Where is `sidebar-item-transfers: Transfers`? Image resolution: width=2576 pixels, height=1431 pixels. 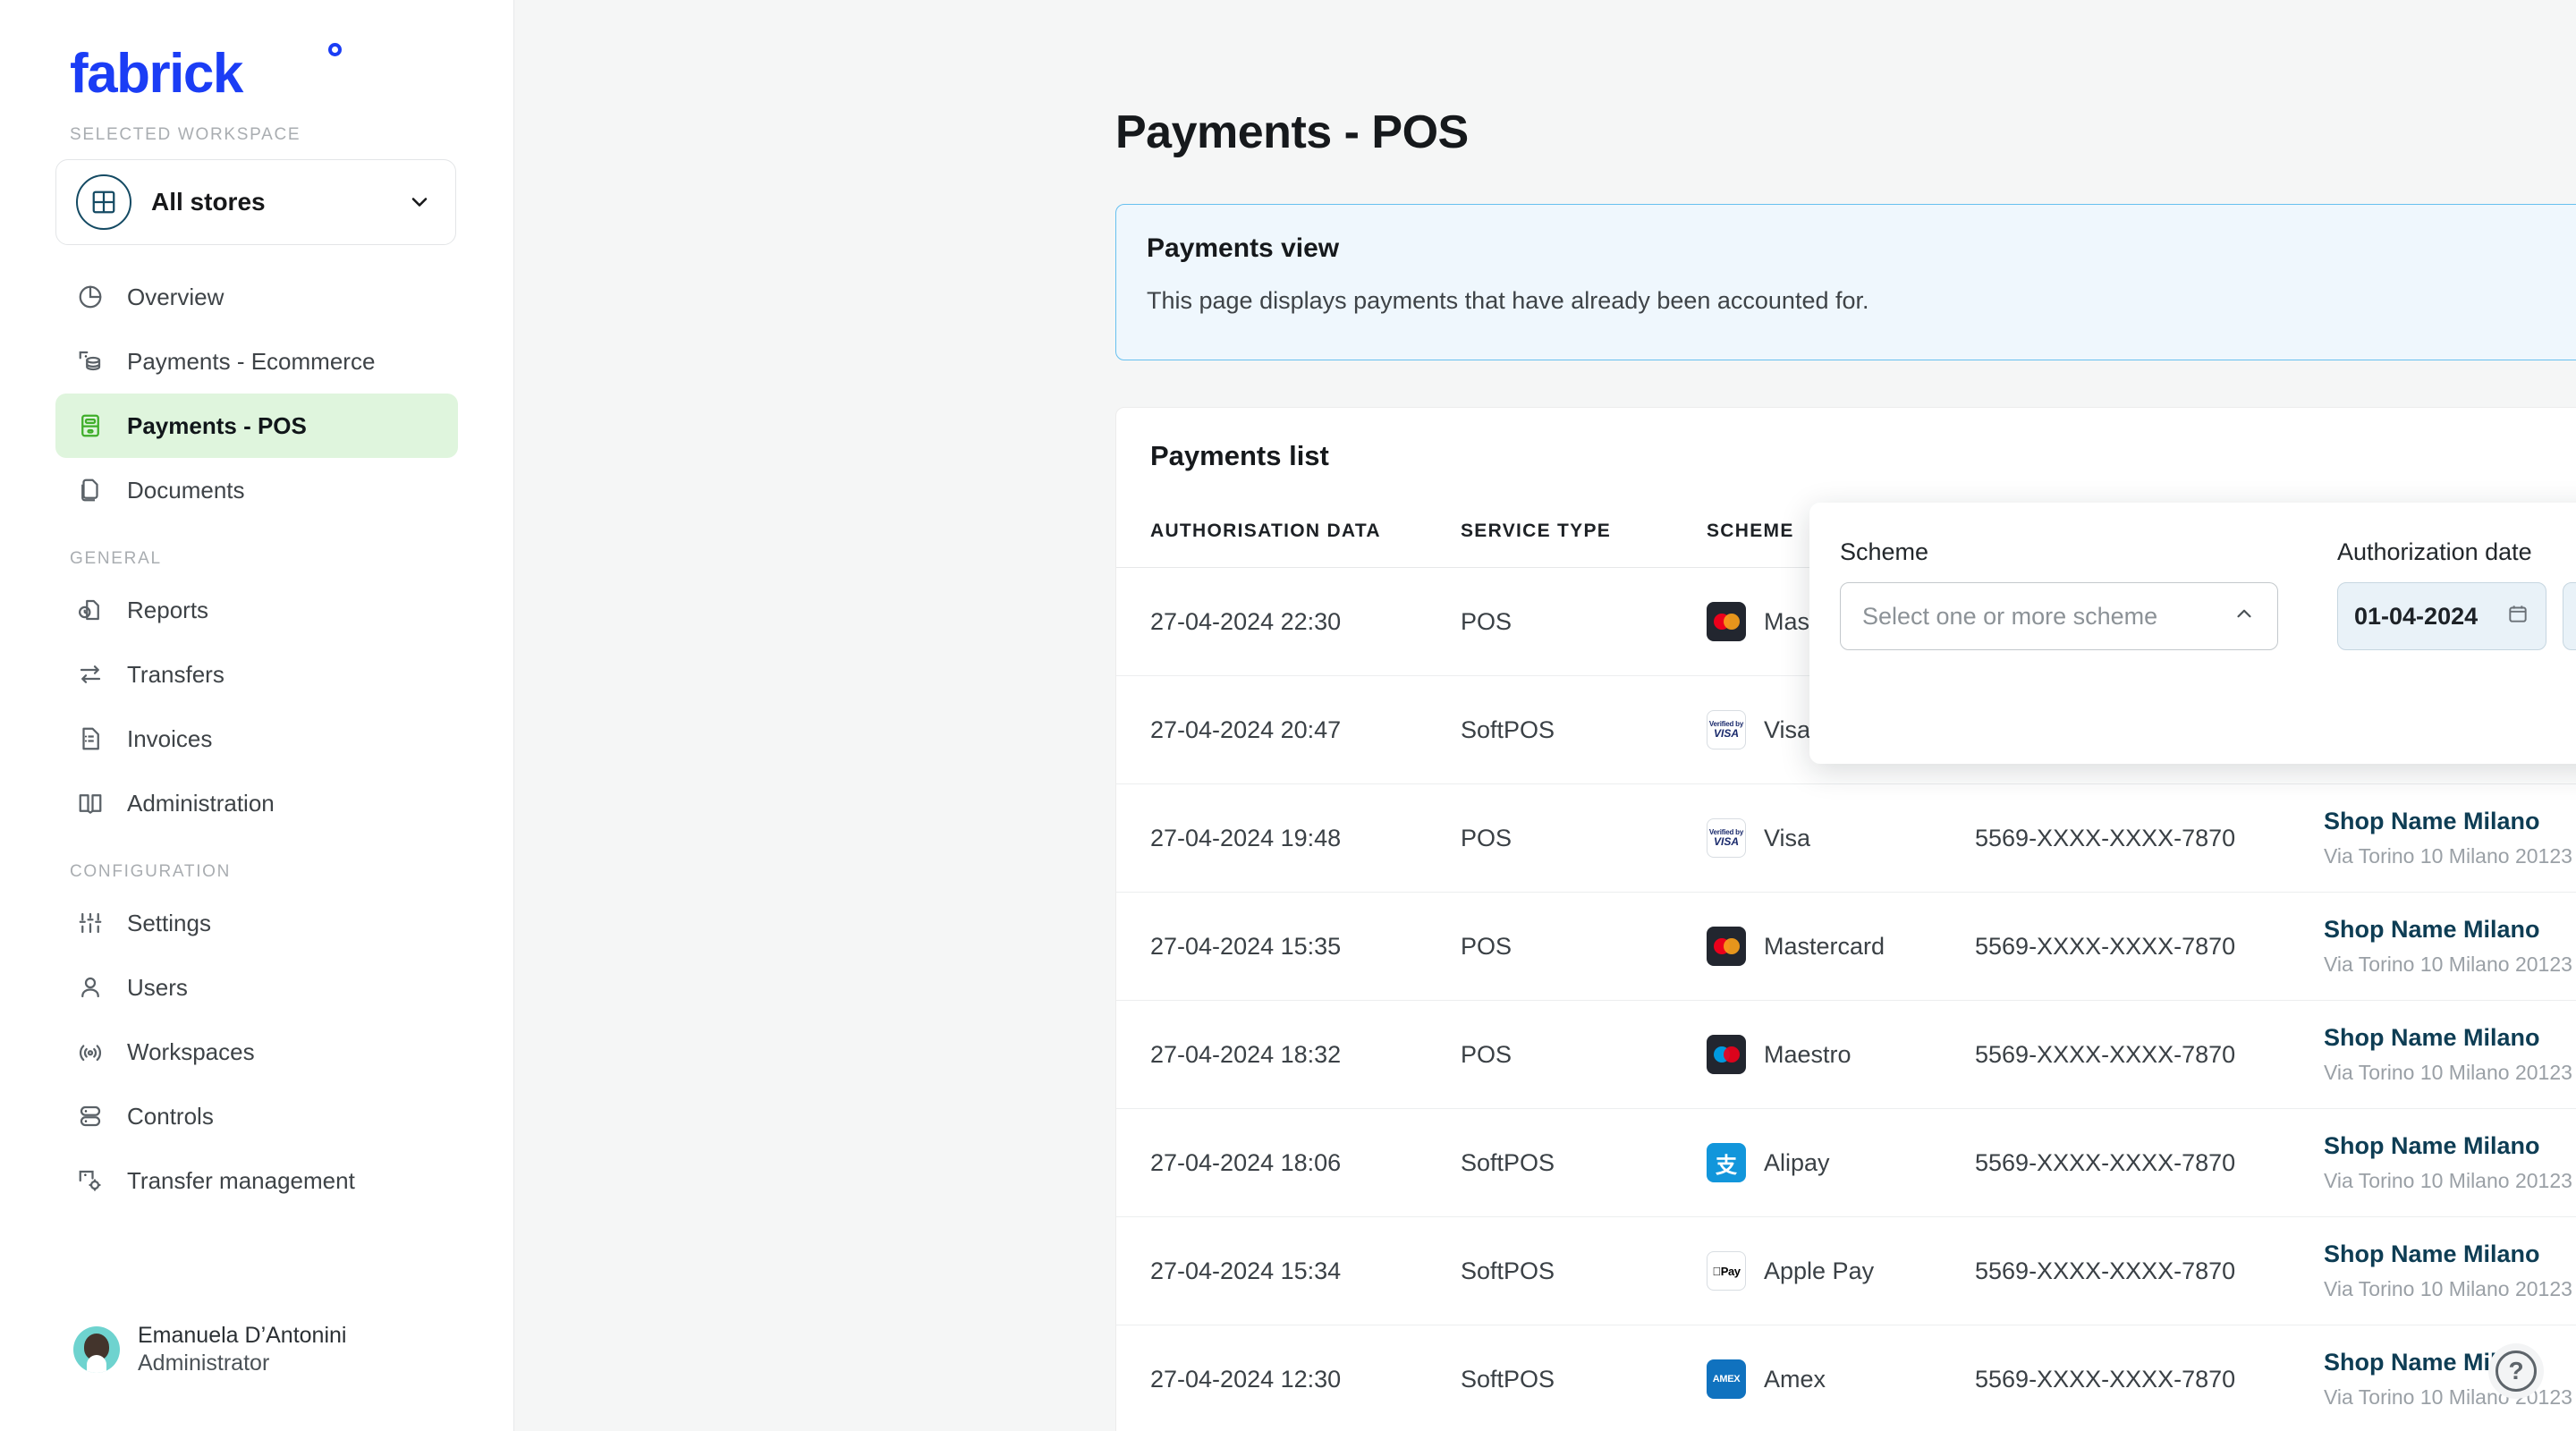 sidebar-item-transfers: Transfers is located at coordinates (256, 675).